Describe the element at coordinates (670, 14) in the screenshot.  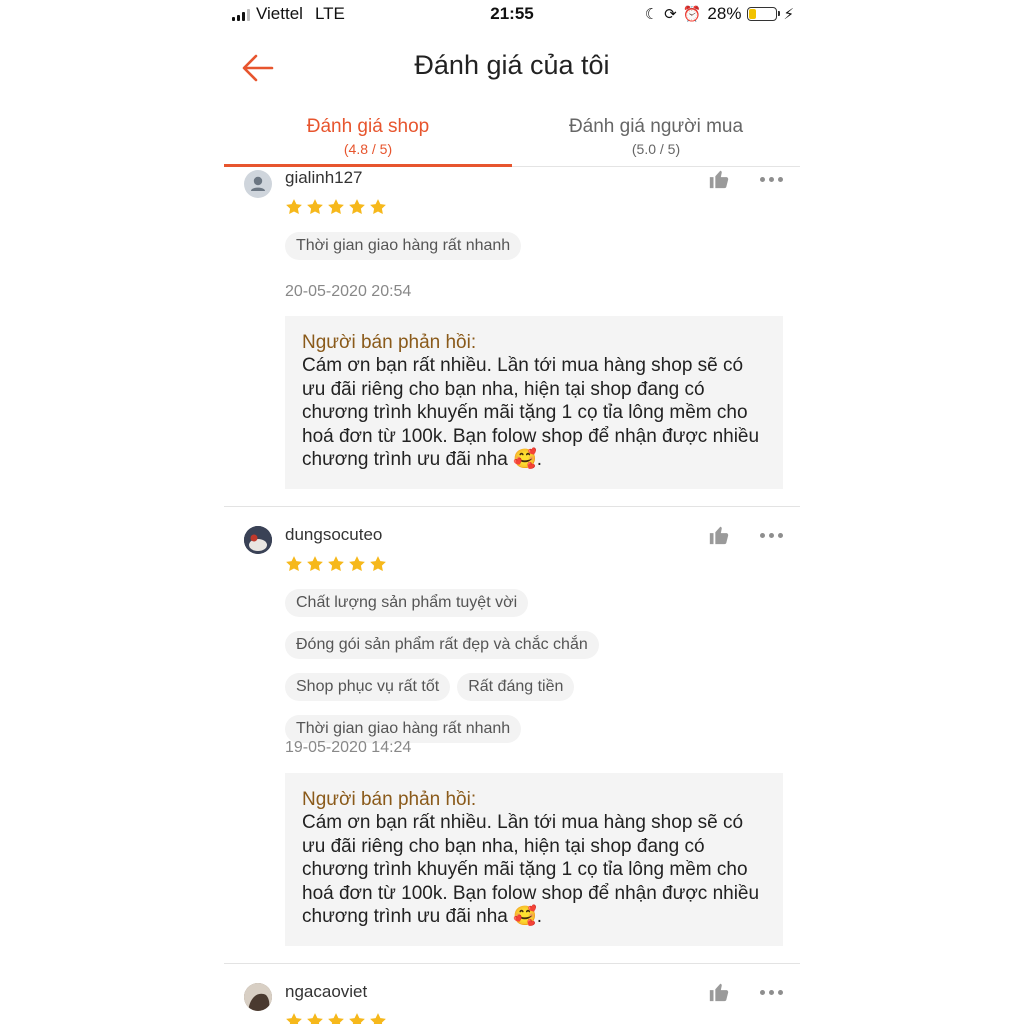
I see `orientation-lock-icon: ⟳` at that location.